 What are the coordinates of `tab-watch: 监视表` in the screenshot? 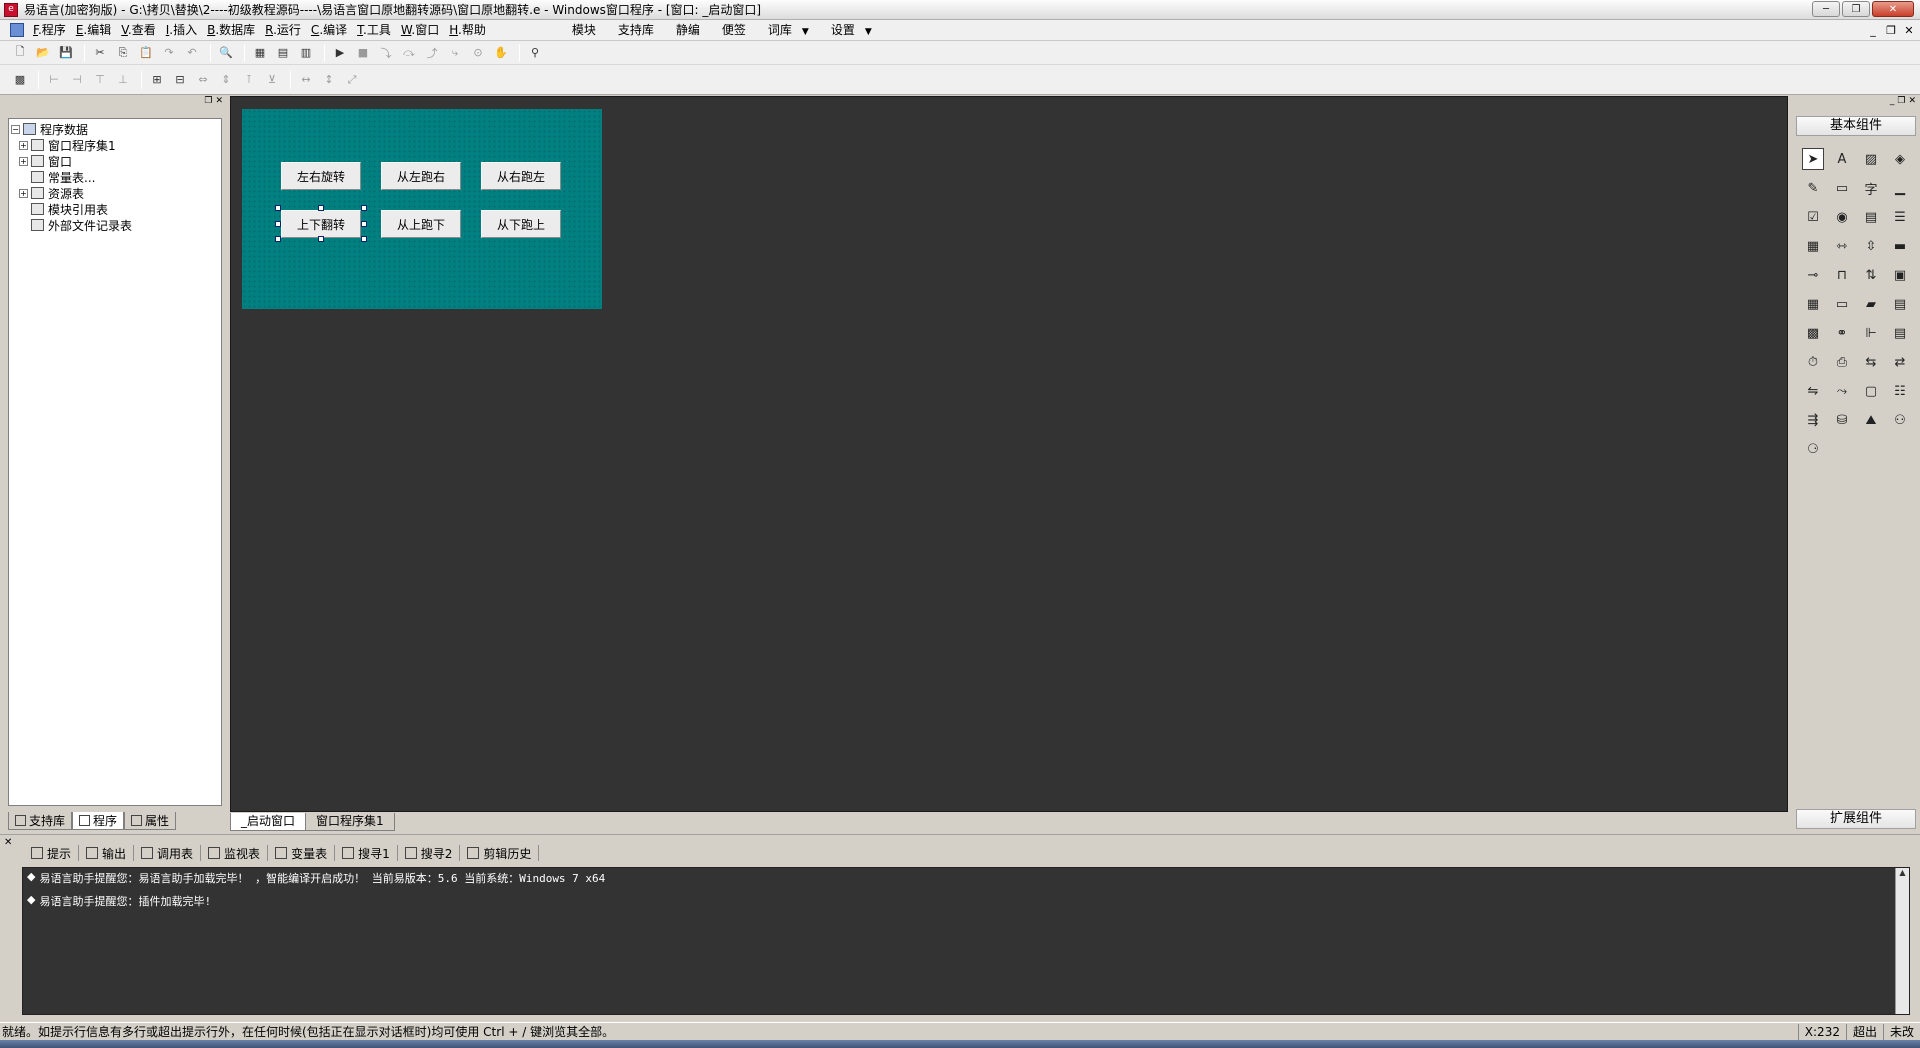 It's located at (235, 853).